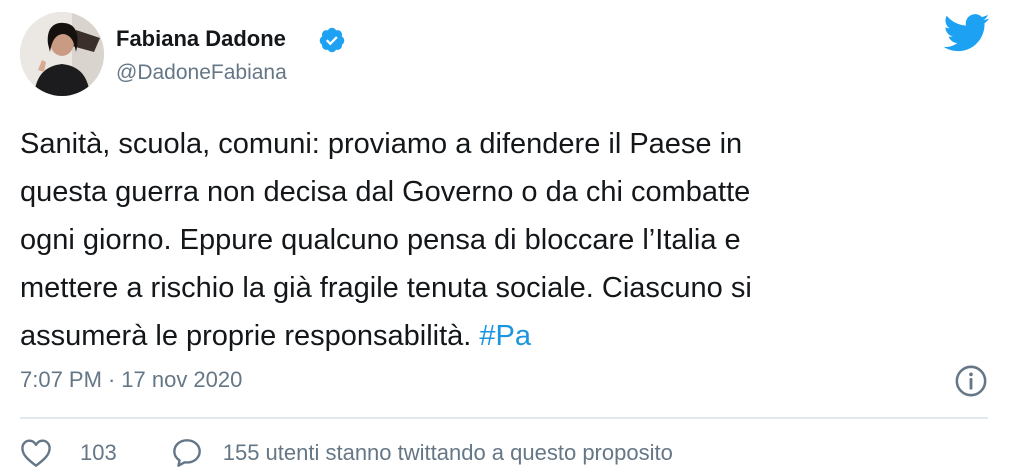  I want to click on display-name: Fabiana Dadone, so click(201, 39).